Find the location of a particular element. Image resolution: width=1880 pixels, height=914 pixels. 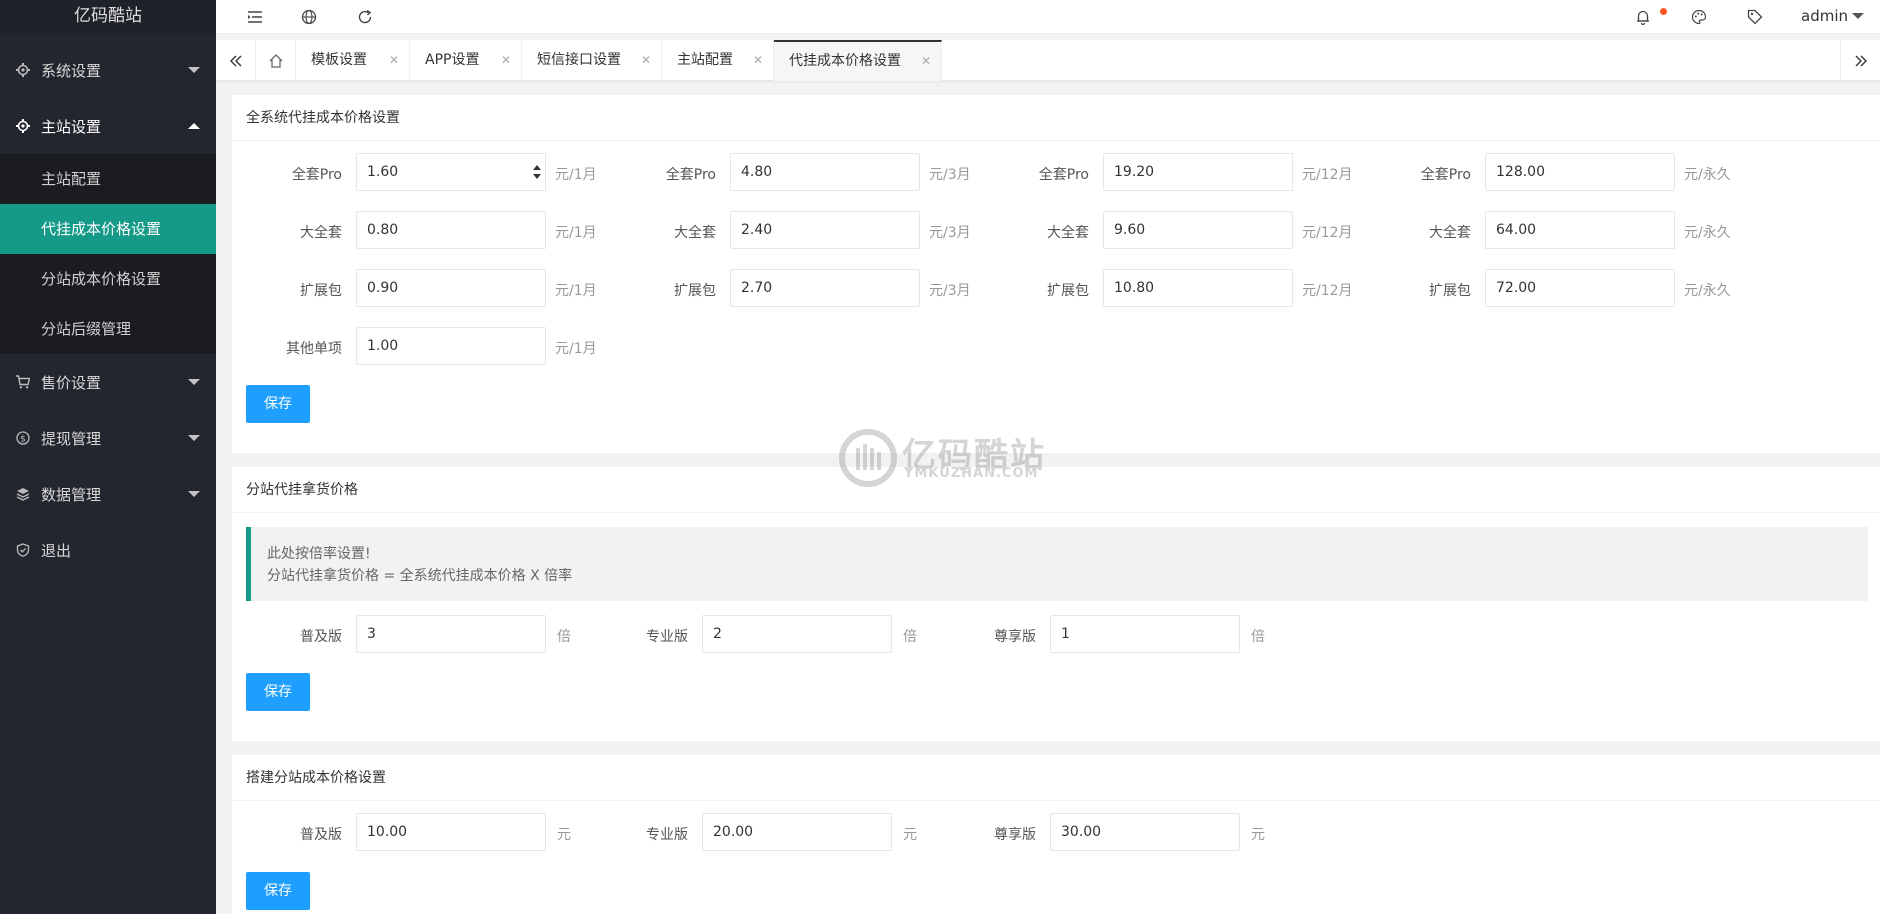

tabs-scroll-left-icon is located at coordinates (236, 60).